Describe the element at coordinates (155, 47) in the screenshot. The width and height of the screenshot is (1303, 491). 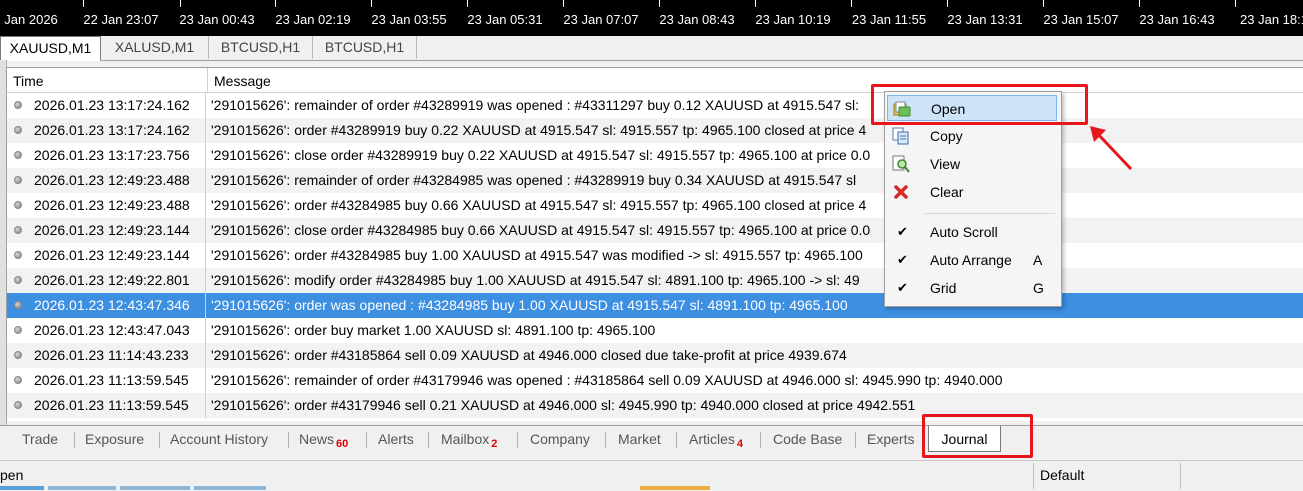
I see `chart-tab-xalusd-m1: XALUSD,M1` at that location.